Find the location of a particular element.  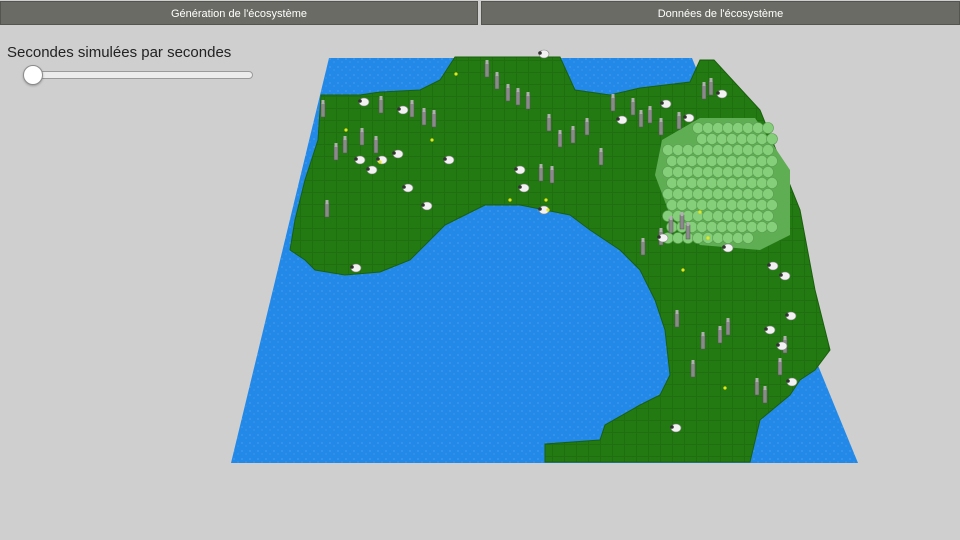

forest is located at coordinates (722, 184).